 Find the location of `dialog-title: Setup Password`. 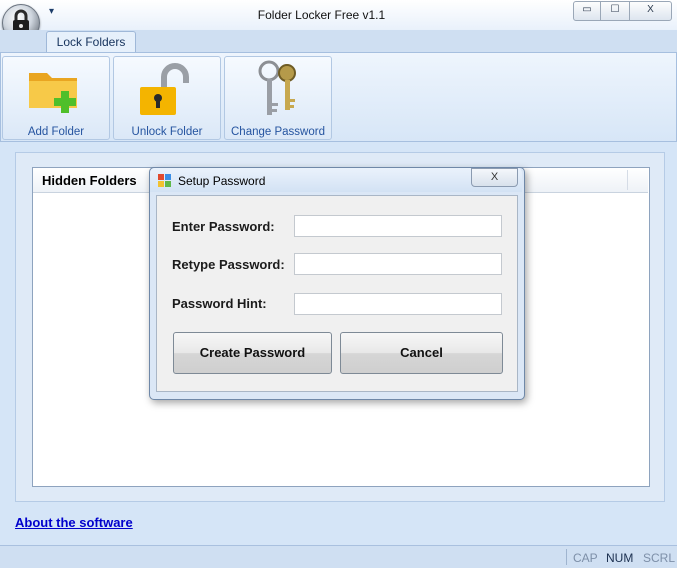

dialog-title: Setup Password is located at coordinates (222, 181).